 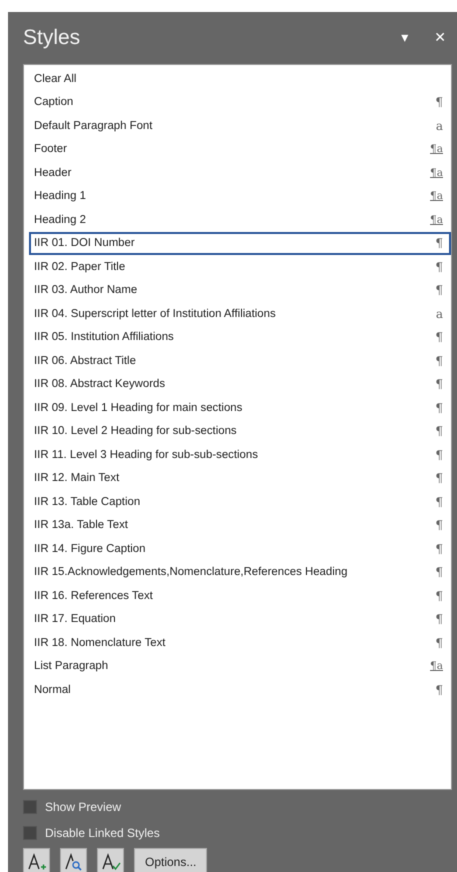 What do you see at coordinates (102, 833) in the screenshot?
I see `checkbox-label: Disable Linked Styles` at bounding box center [102, 833].